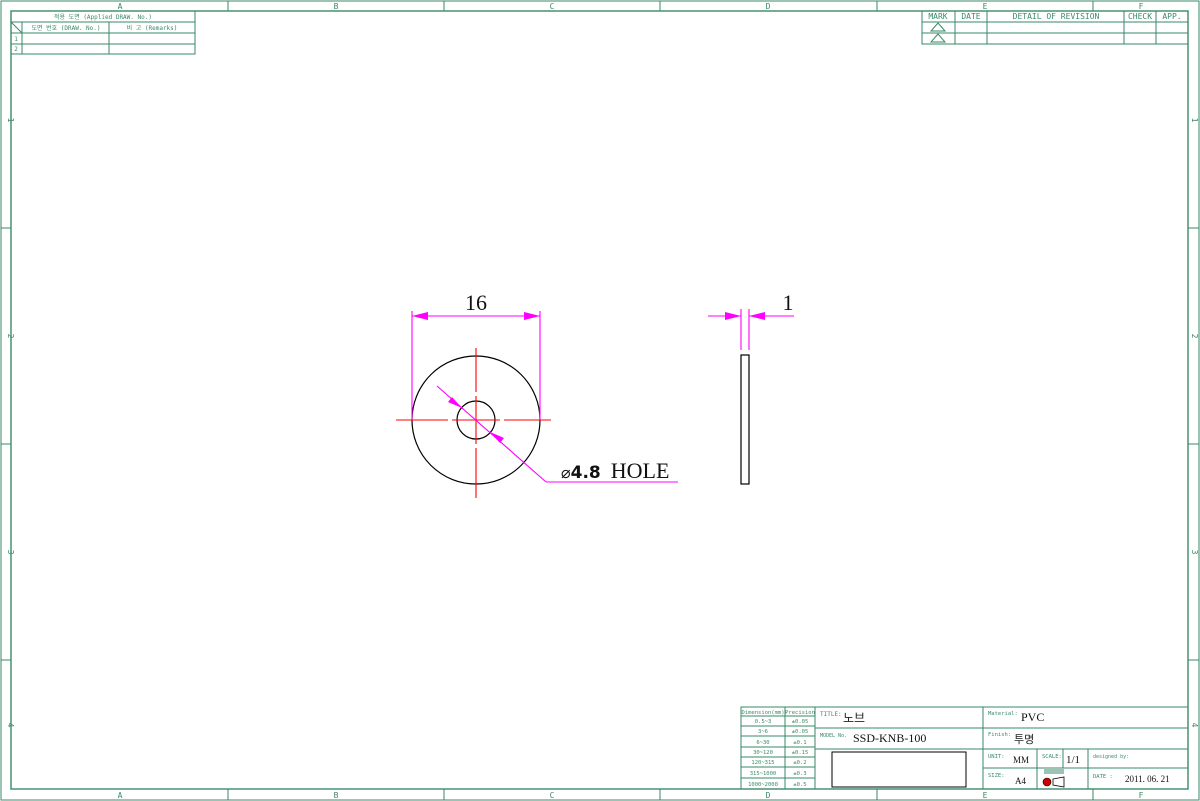 This screenshot has width=1200, height=801. What do you see at coordinates (1140, 16) in the screenshot?
I see `revision-header-check: CHECK` at bounding box center [1140, 16].